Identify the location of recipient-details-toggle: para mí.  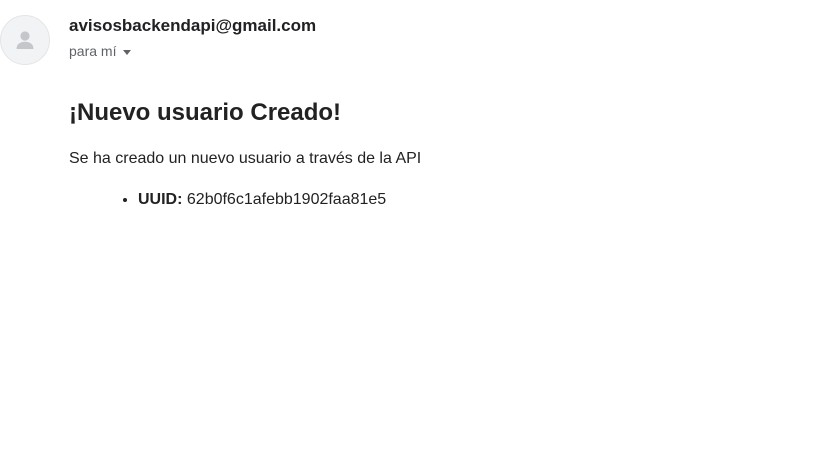
(100, 51).